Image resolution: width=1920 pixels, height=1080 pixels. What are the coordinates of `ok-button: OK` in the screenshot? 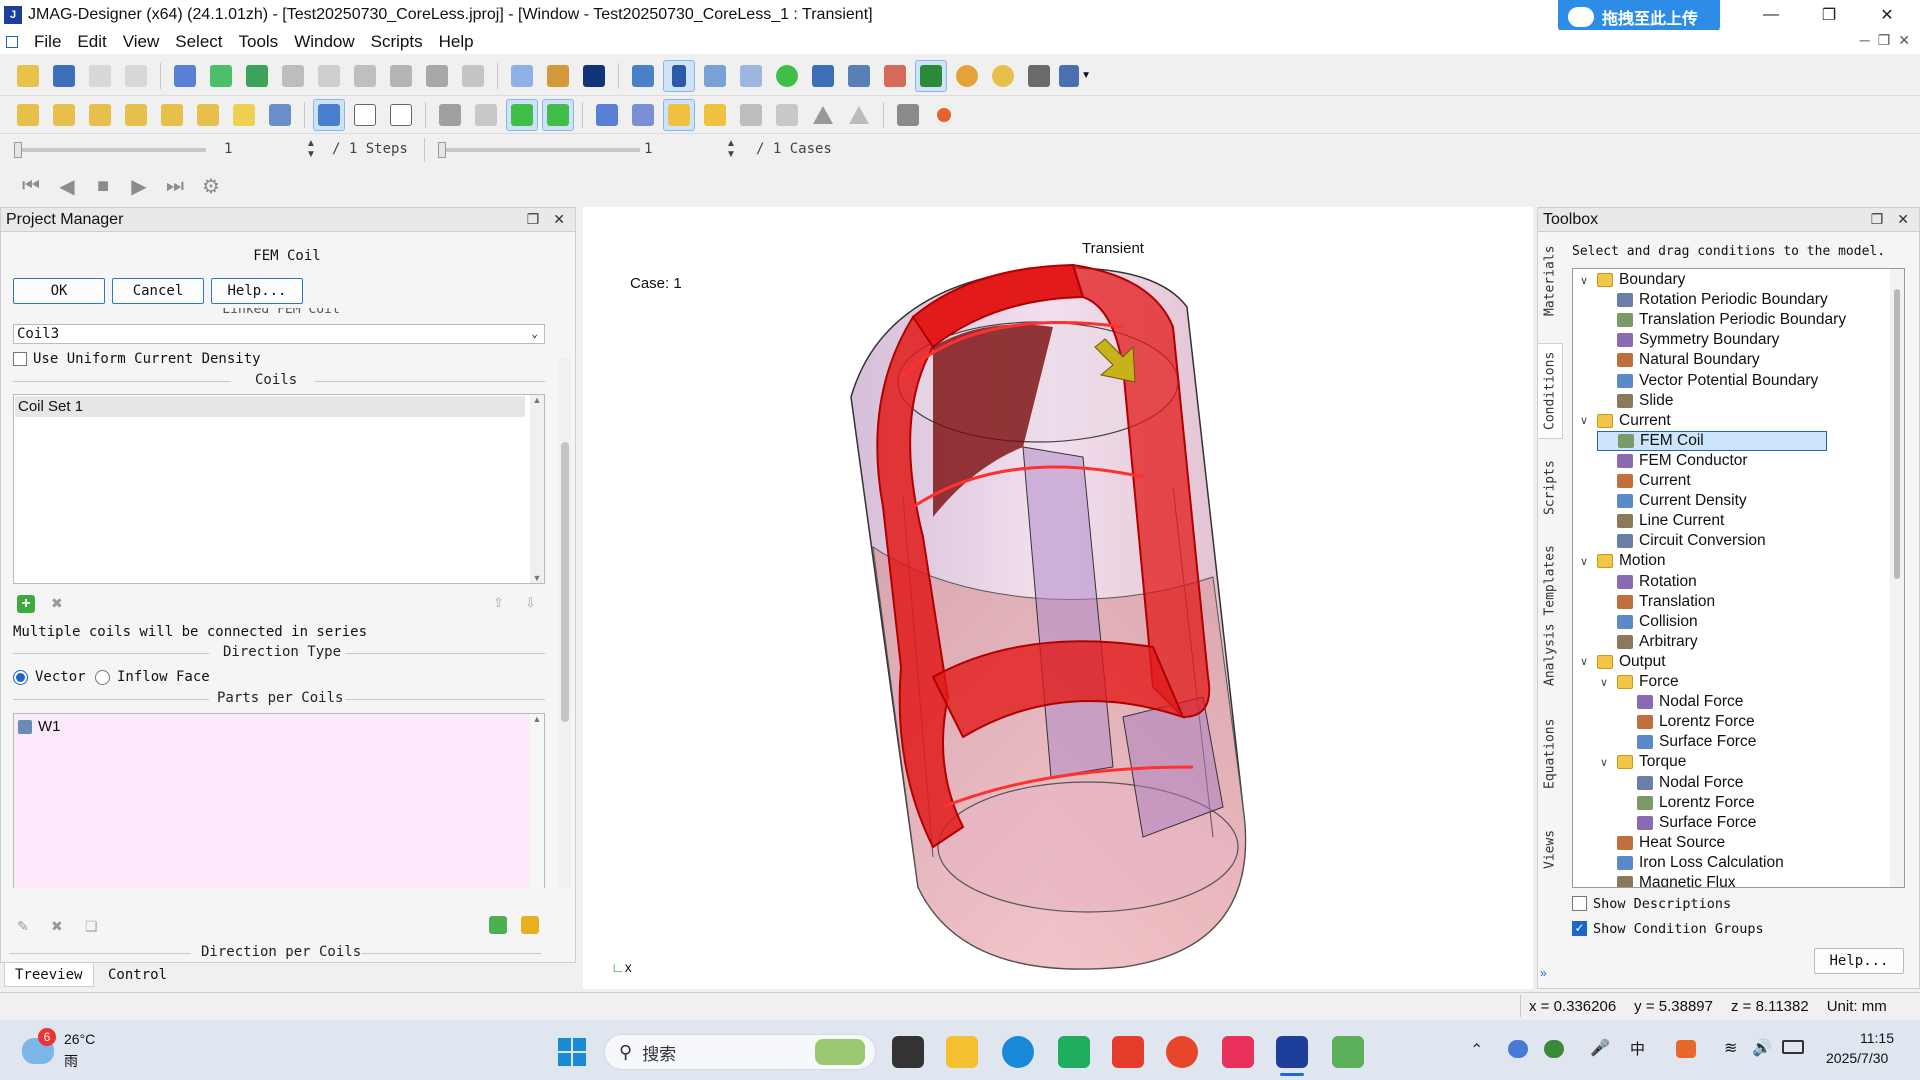 It's located at (59, 291).